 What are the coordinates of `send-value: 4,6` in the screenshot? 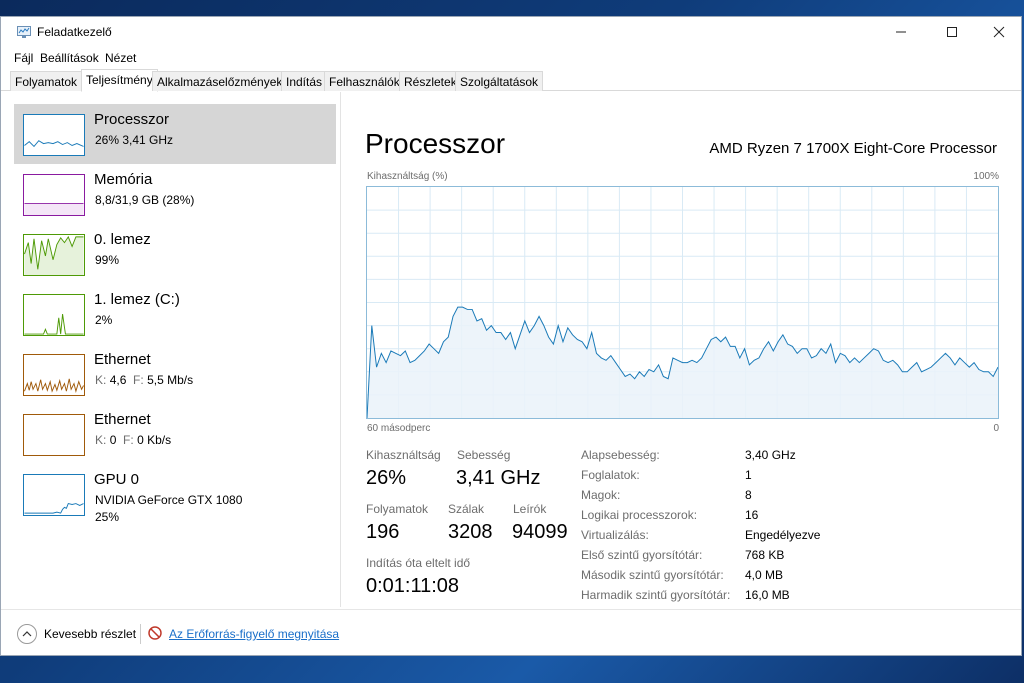 It's located at (118, 380).